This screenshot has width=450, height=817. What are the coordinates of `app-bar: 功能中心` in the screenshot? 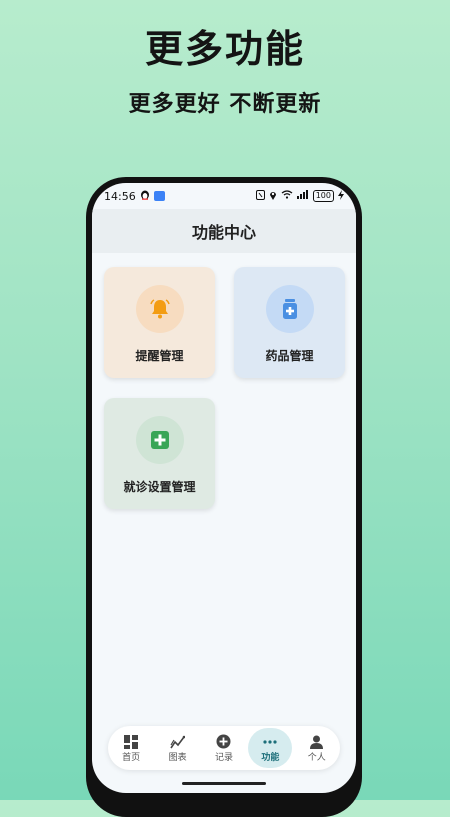 It's located at (224, 231).